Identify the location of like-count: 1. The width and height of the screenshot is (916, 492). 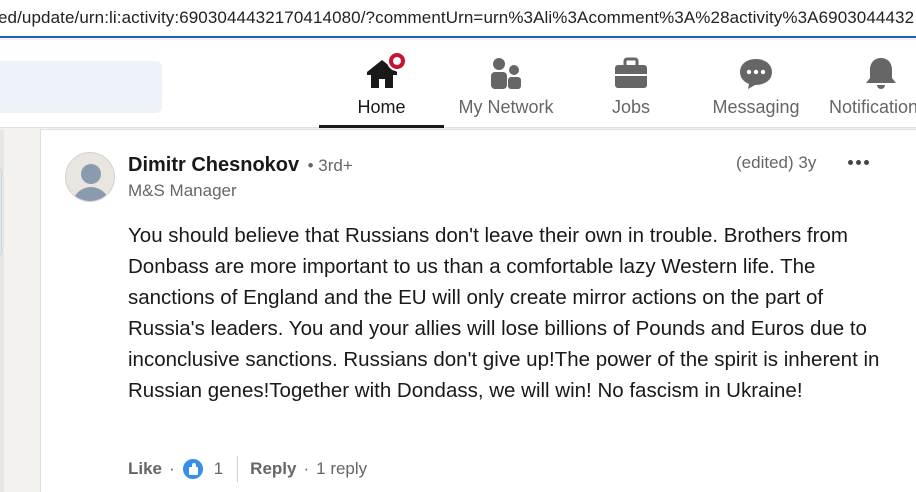
(218, 469).